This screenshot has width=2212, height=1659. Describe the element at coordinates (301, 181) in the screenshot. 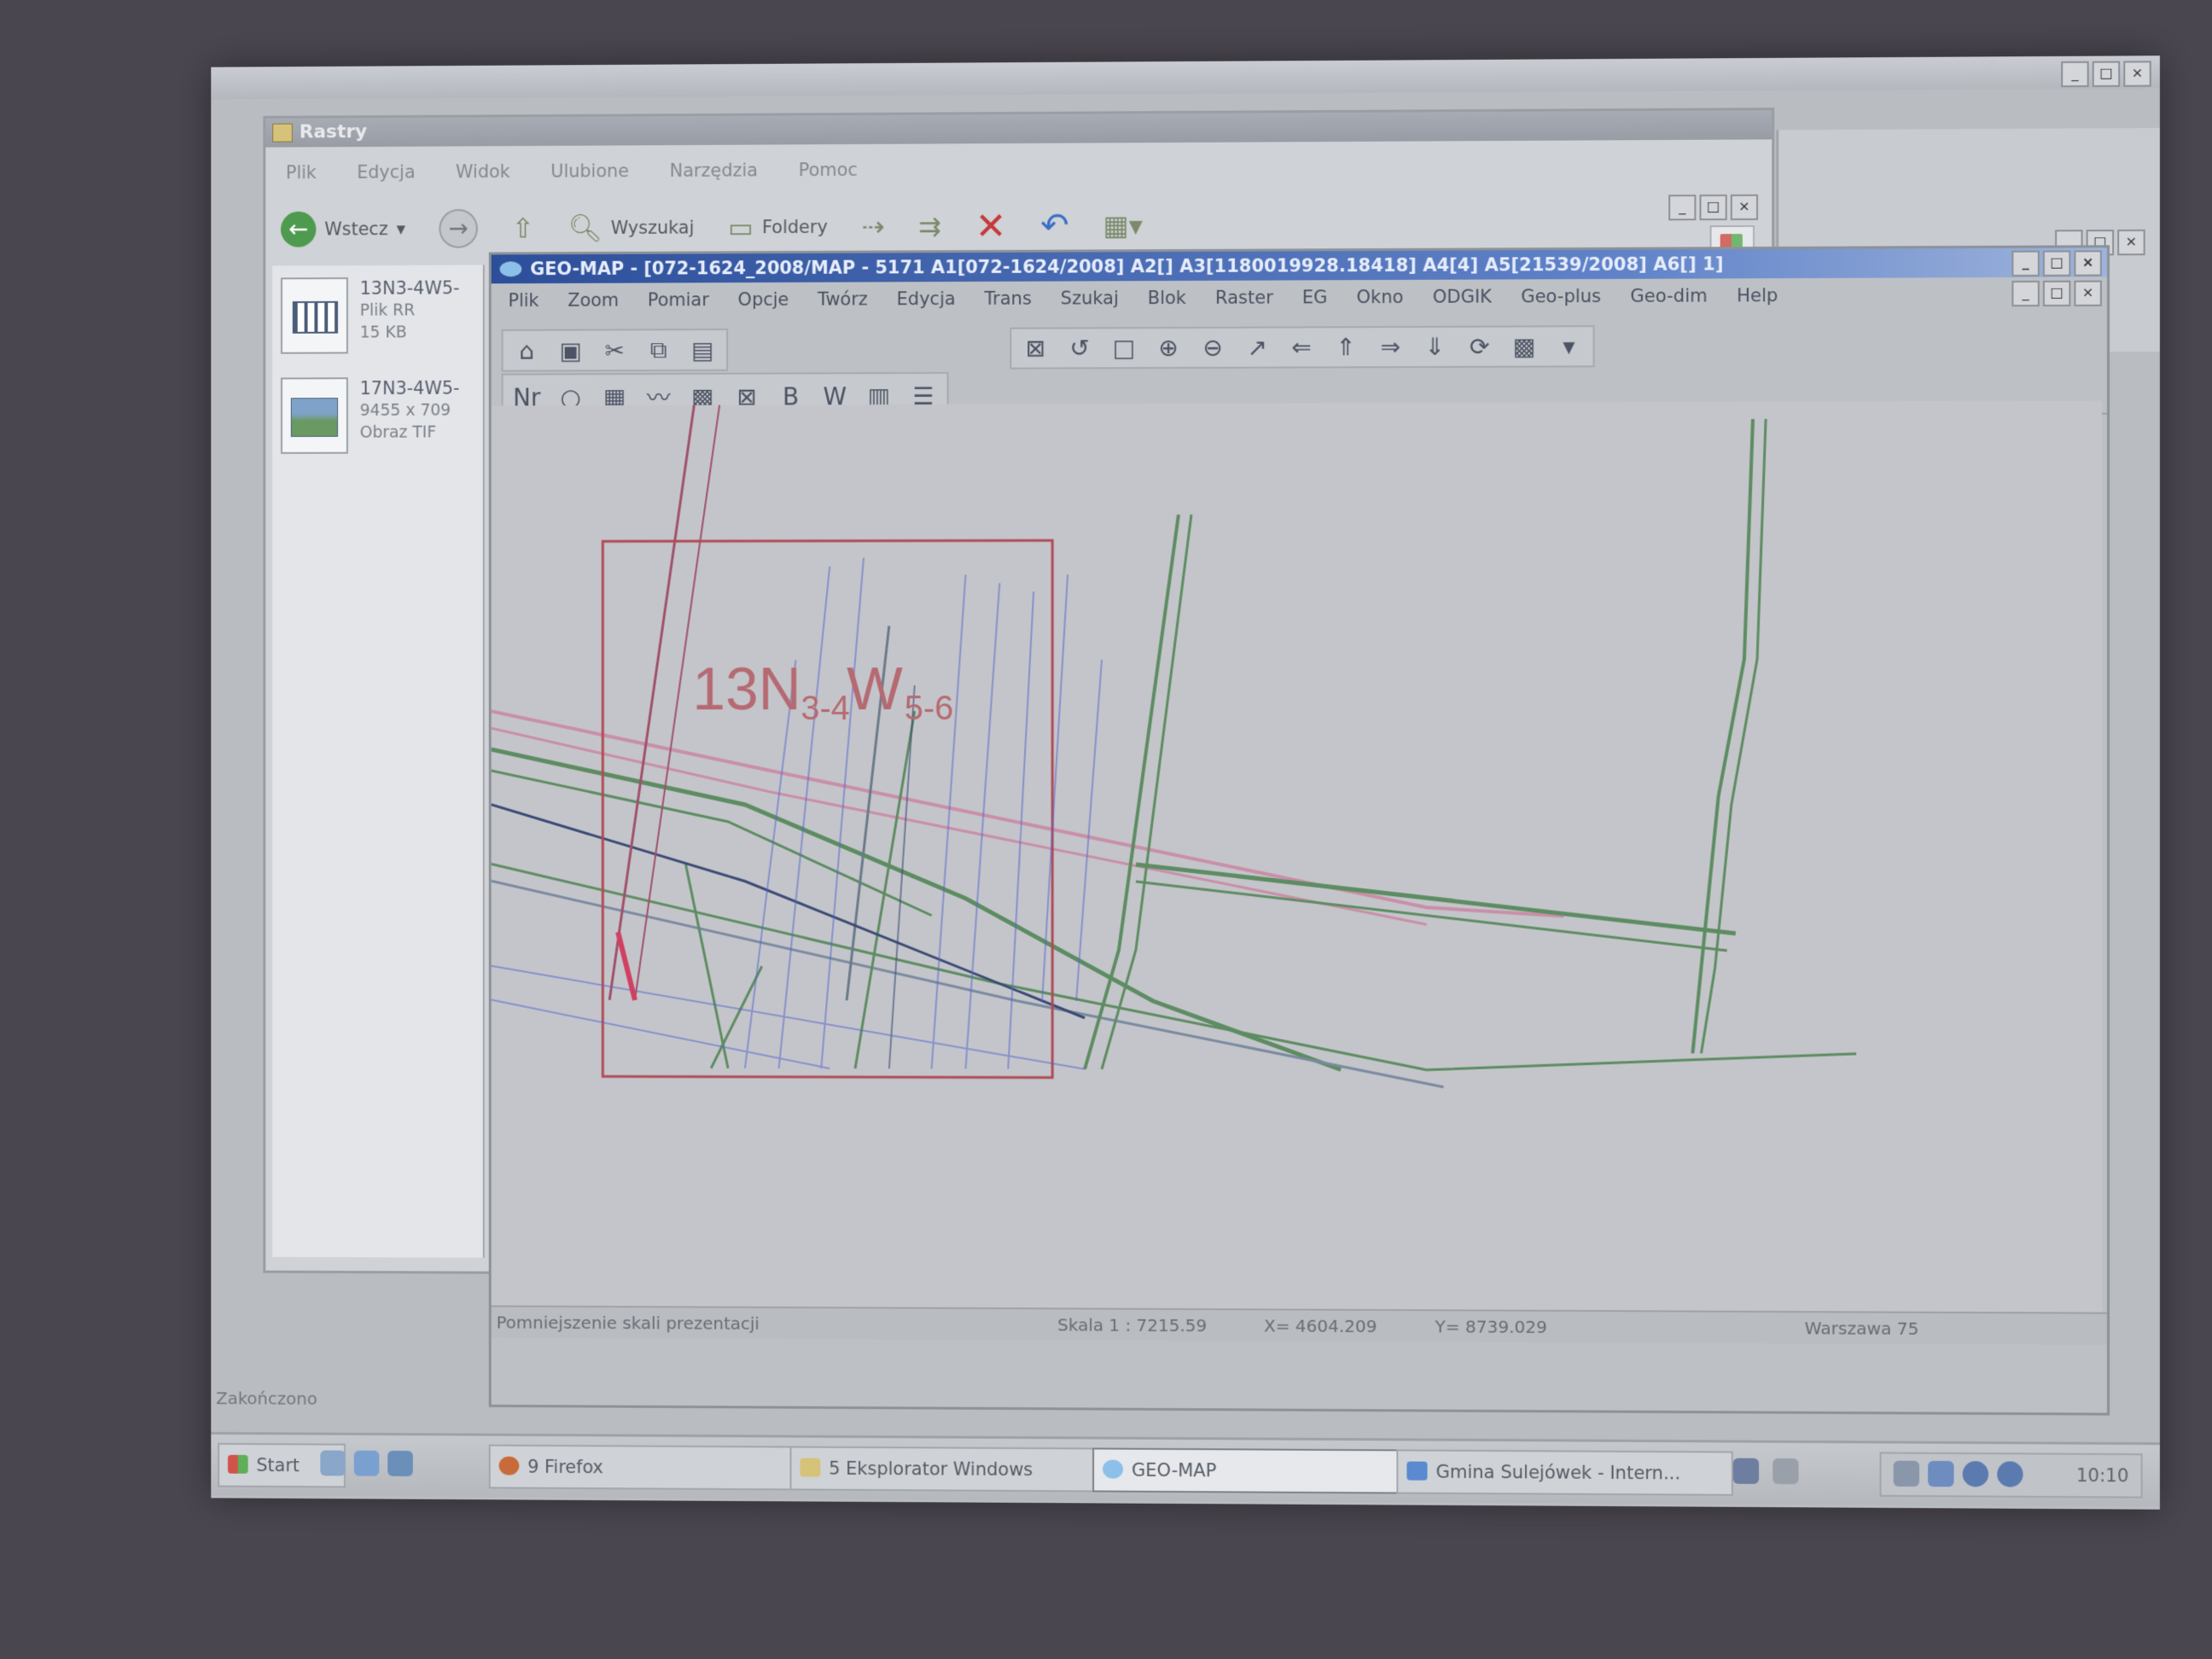

I see `menu-file: Plik` at that location.